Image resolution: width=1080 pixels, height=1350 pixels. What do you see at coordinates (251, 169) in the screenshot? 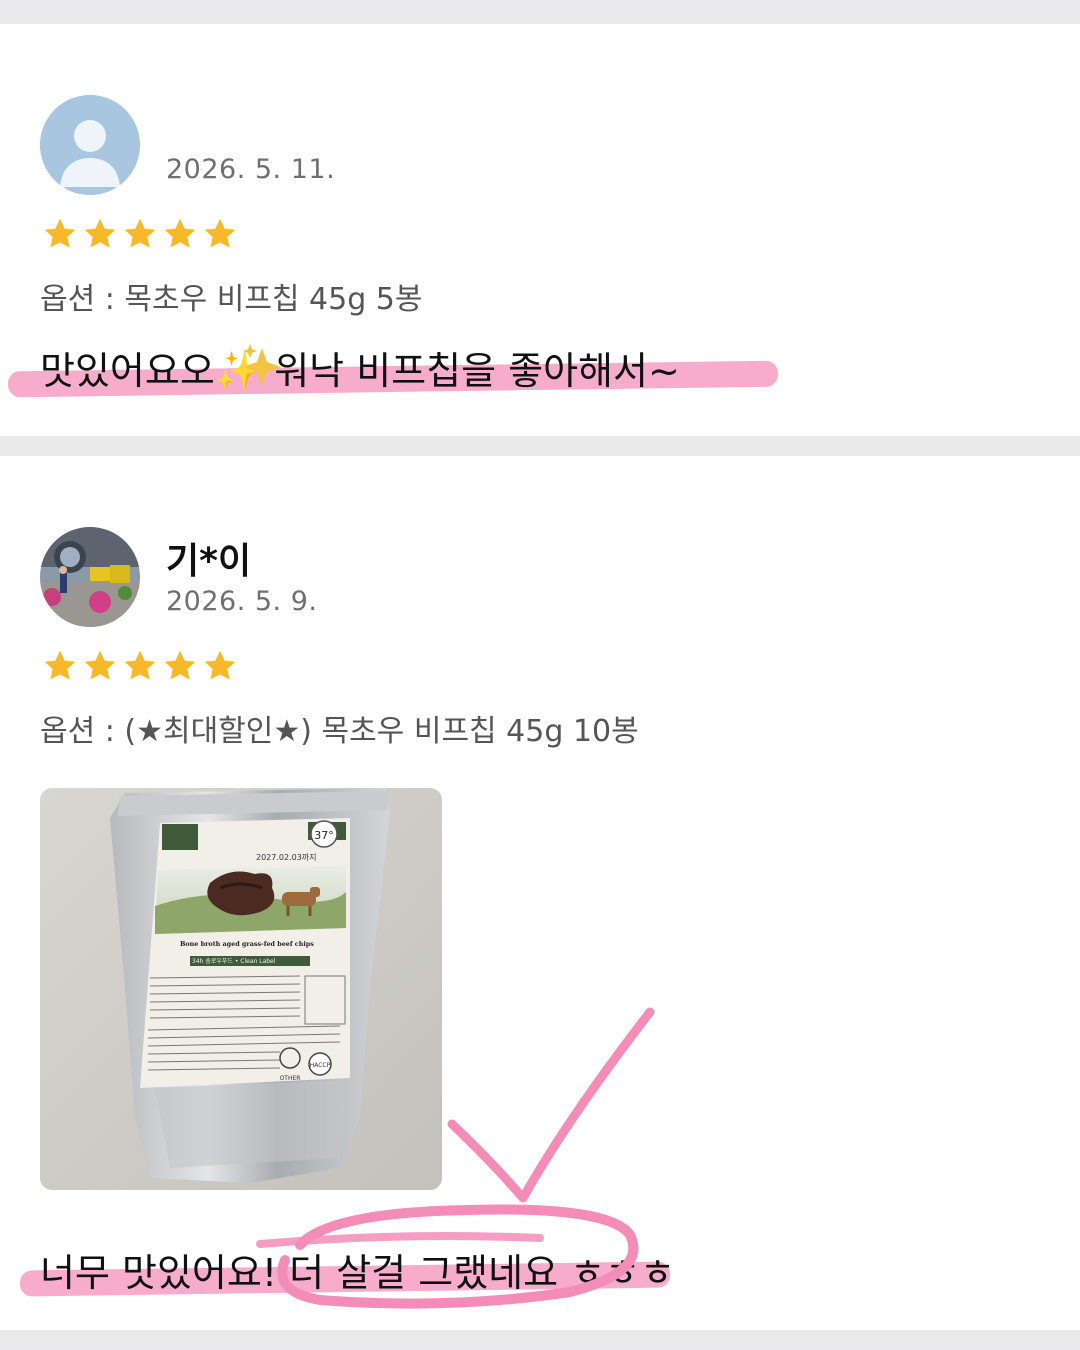
I see `review-date: 2026. 5. 11.` at bounding box center [251, 169].